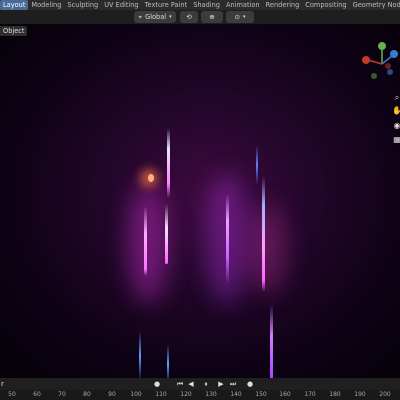 The image size is (400, 400). What do you see at coordinates (211, 394) in the screenshot?
I see `frame-tick: 130` at bounding box center [211, 394].